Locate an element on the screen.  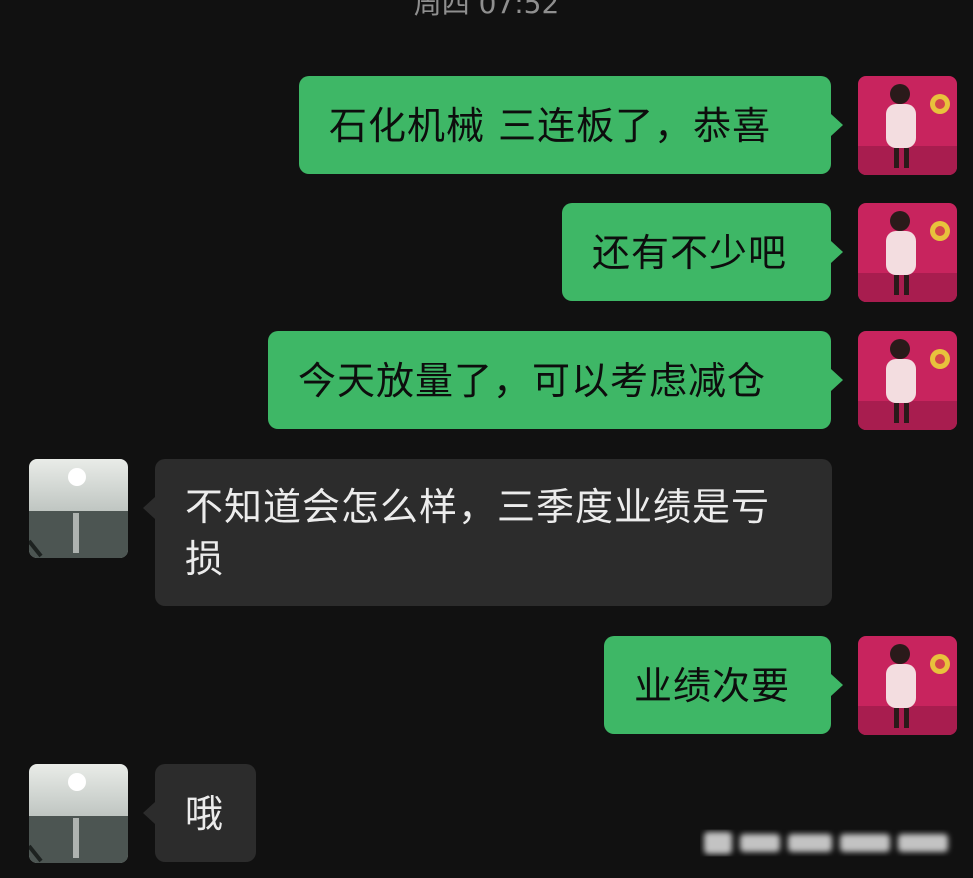
message-timestamp: 周四 07:52 is located at coordinates (486, 10).